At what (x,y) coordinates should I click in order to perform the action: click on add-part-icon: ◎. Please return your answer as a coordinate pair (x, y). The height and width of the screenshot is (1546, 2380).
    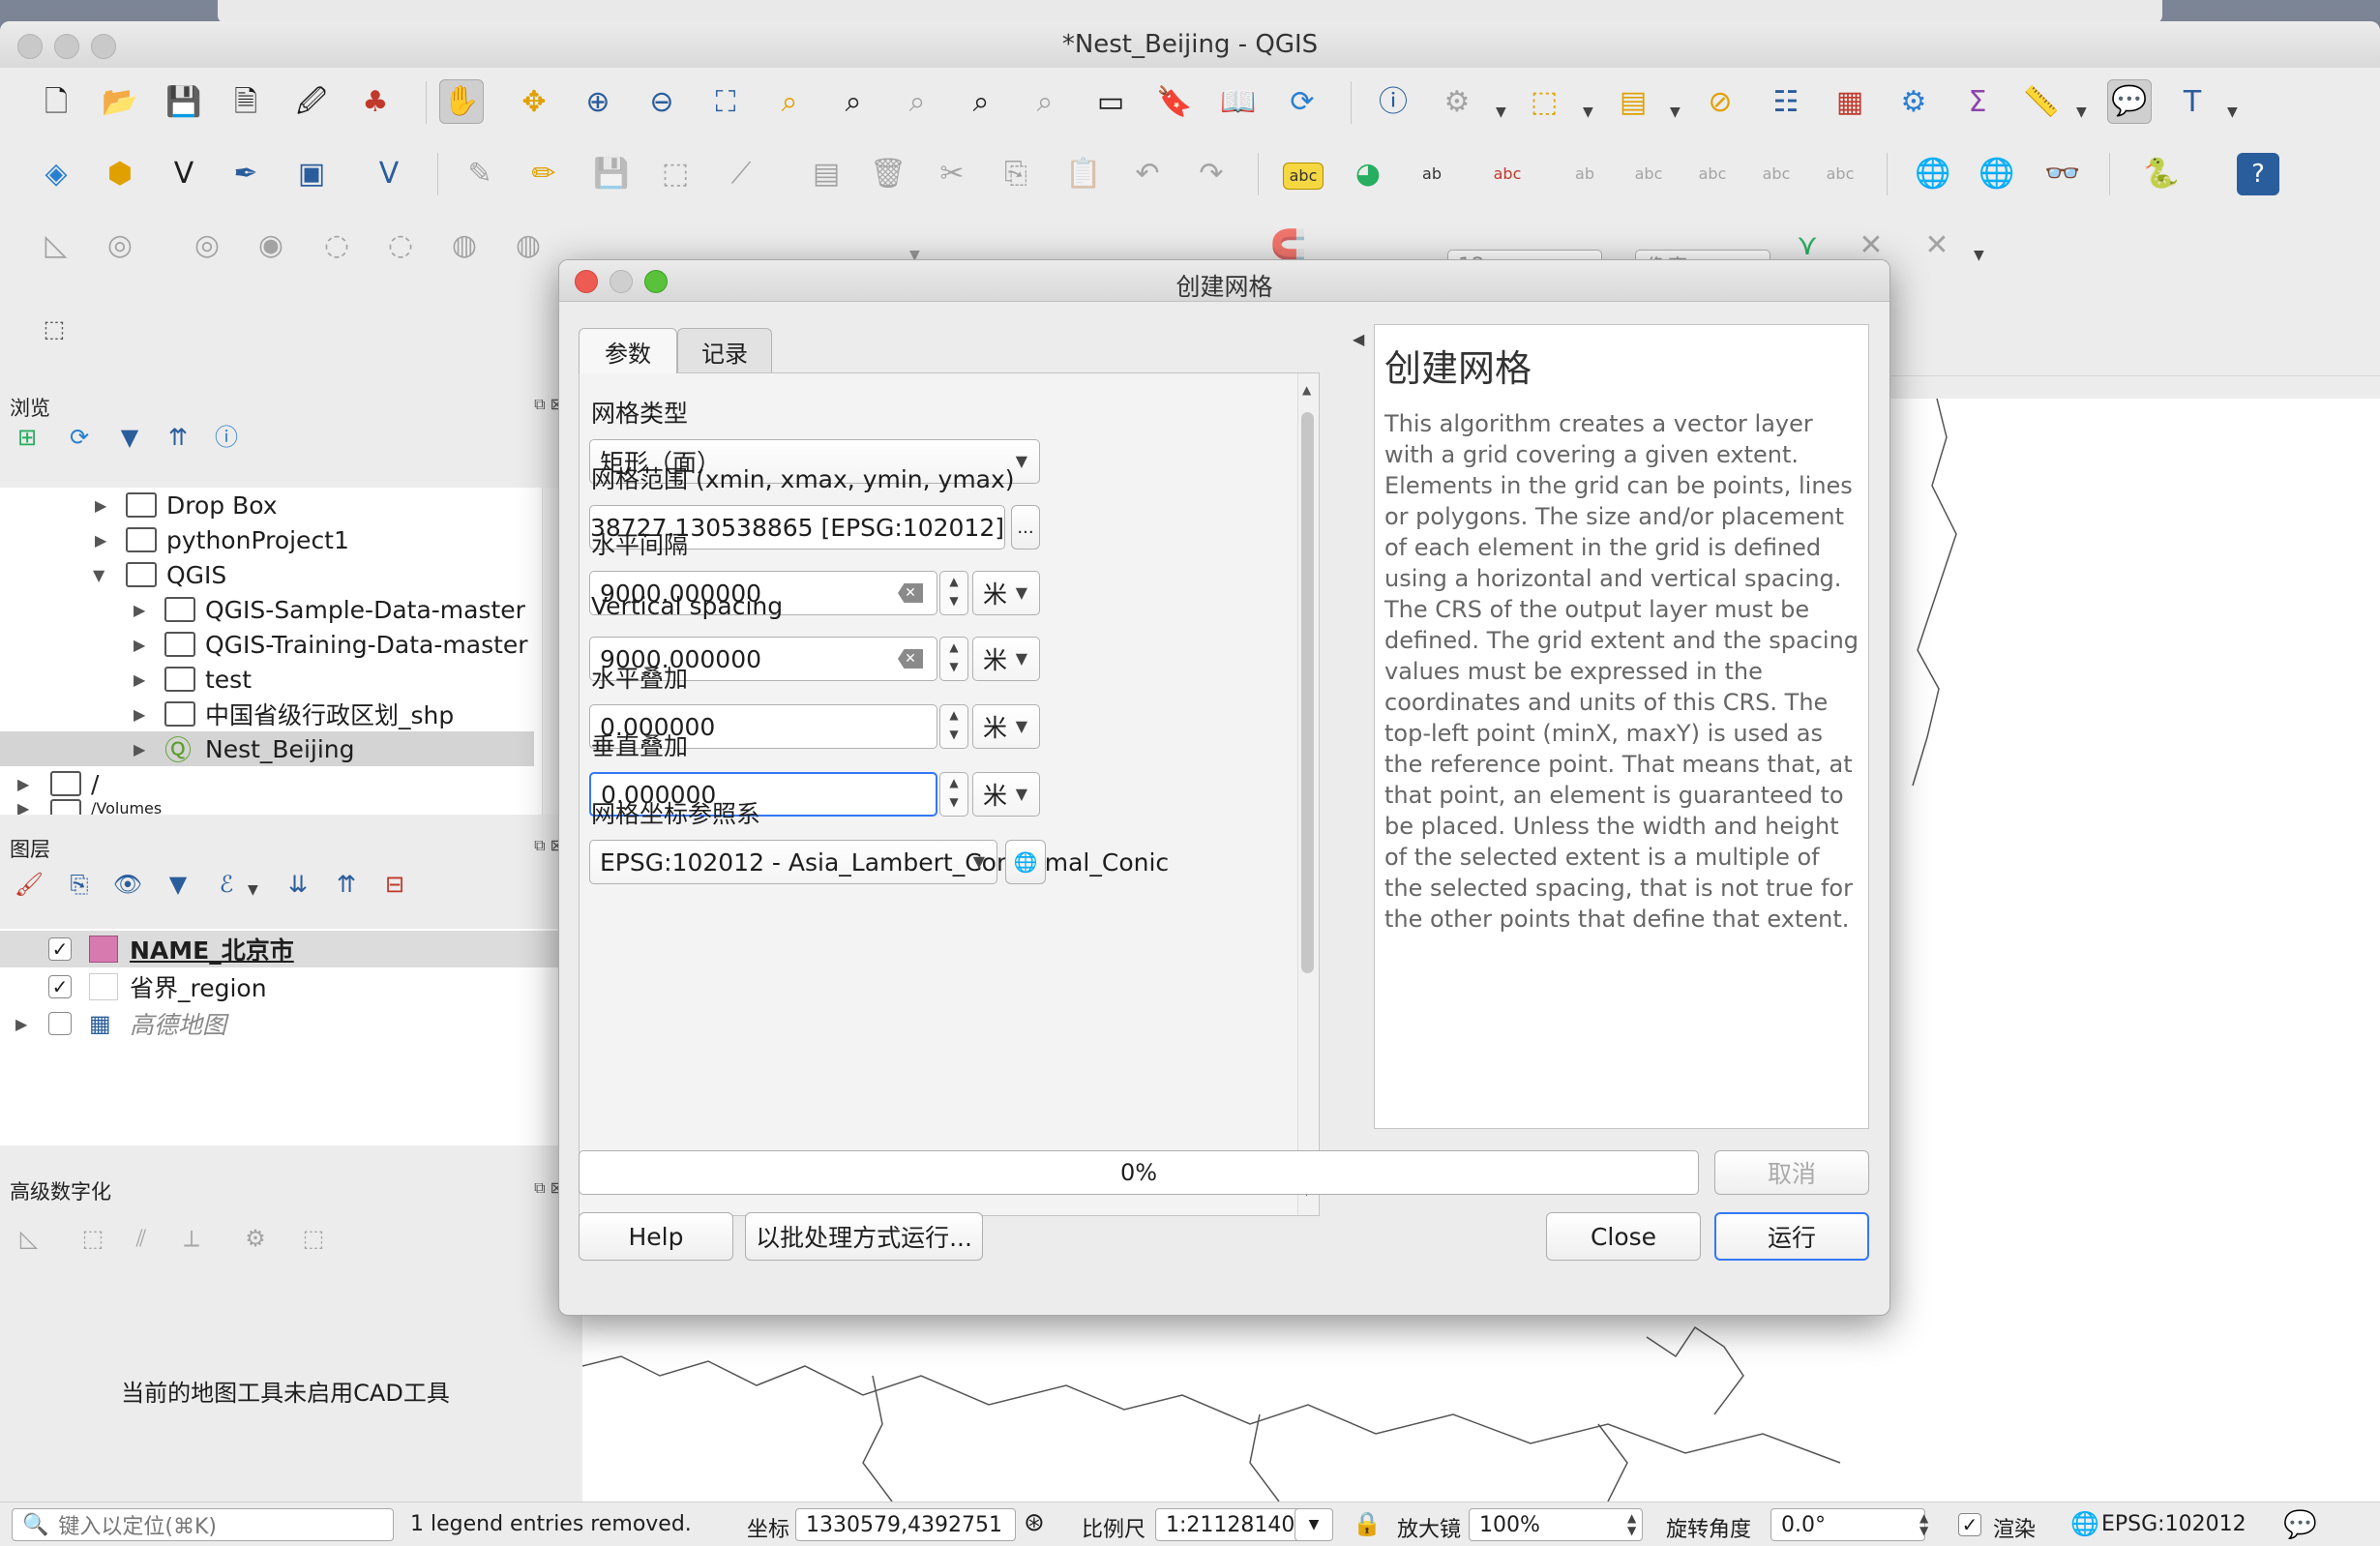
    Looking at the image, I should click on (207, 245).